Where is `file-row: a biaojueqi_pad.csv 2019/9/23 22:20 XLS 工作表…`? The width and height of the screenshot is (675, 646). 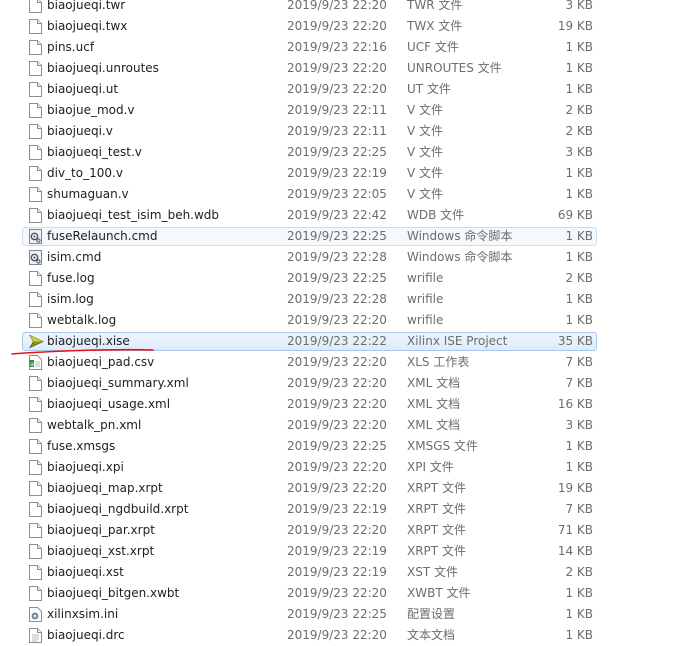
file-row: a biaojueqi_pad.csv 2019/9/23 22:20 XLS 工作表… is located at coordinates (337, 362).